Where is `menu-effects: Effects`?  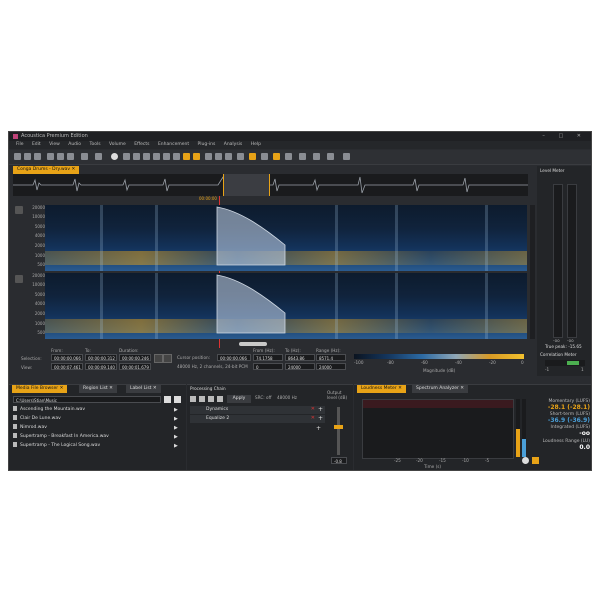
menu-effects: Effects is located at coordinates (141, 144).